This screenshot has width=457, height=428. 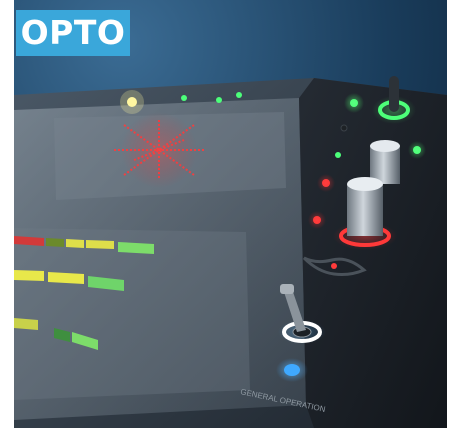 What do you see at coordinates (326, 183) in the screenshot?
I see `led-red-1-glow` at bounding box center [326, 183].